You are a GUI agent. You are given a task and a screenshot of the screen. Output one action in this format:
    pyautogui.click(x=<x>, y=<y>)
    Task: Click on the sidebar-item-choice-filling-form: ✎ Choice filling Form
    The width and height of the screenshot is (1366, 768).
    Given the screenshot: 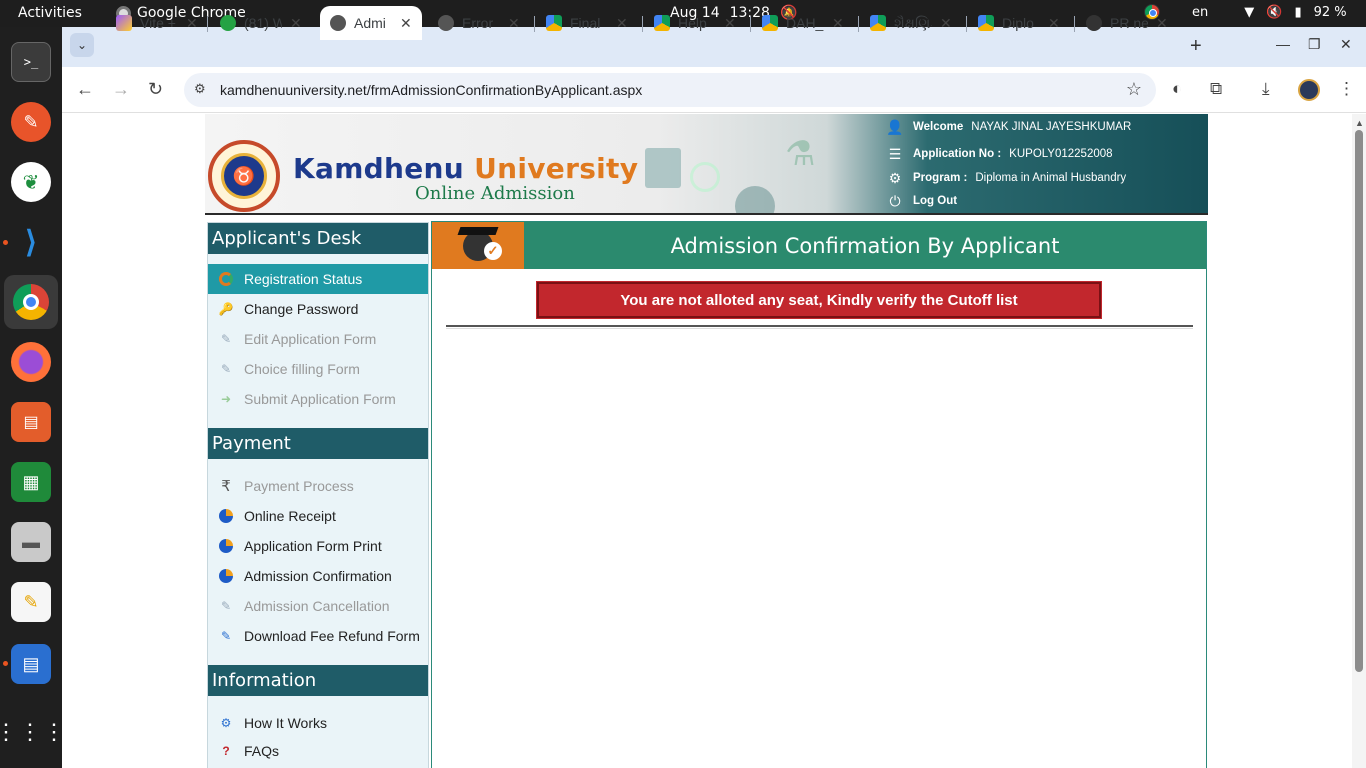 What is the action you would take?
    pyautogui.click(x=318, y=369)
    